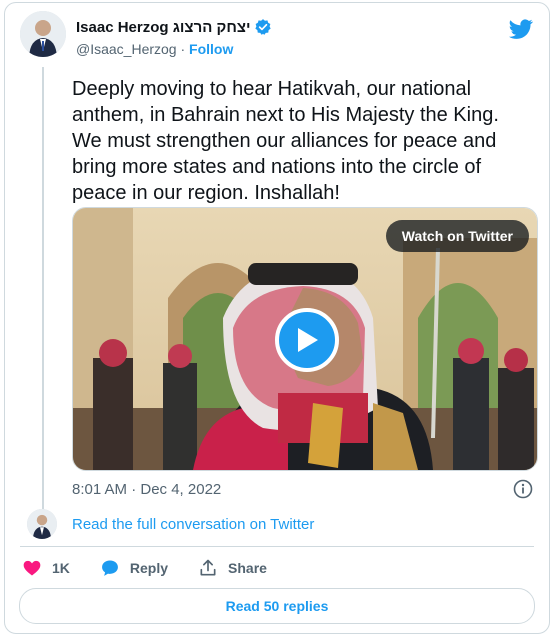  I want to click on conversation-avatar, so click(42, 524).